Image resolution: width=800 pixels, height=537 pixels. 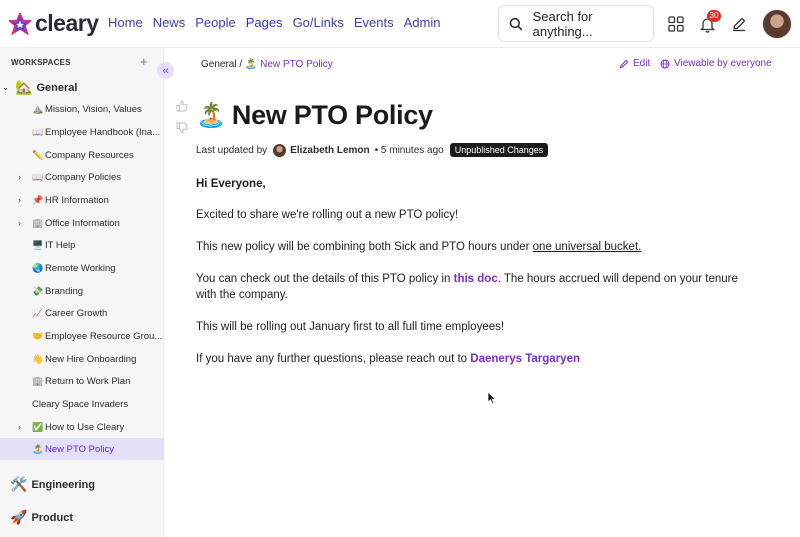 I want to click on sidebar-item-return-to-work: 🏢 Return to Work Plan, so click(x=82, y=381).